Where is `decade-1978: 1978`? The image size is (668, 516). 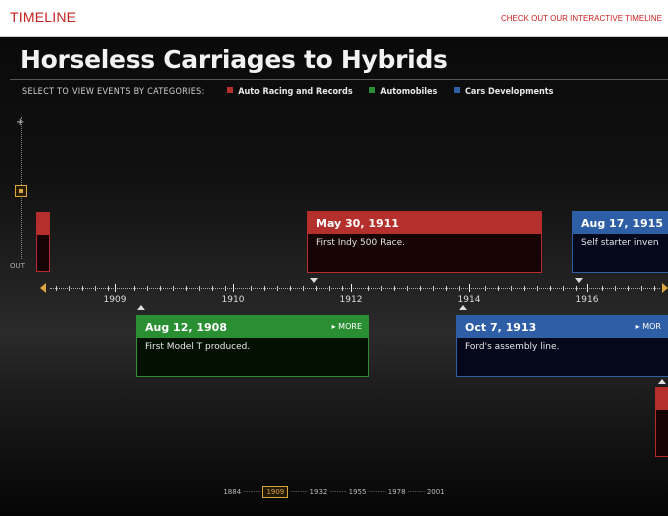
decade-1978: 1978 is located at coordinates (397, 492).